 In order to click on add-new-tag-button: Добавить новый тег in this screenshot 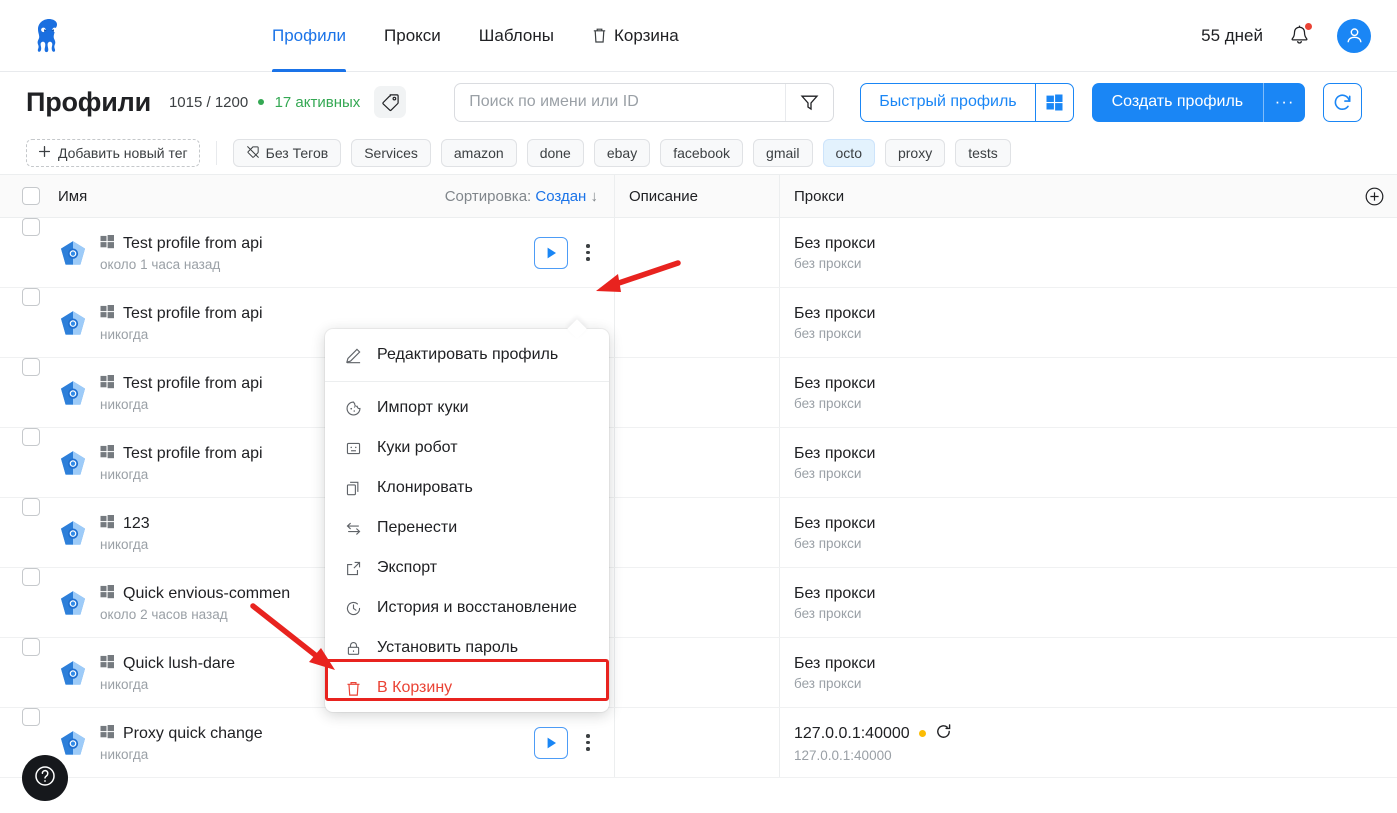, I will do `click(113, 153)`.